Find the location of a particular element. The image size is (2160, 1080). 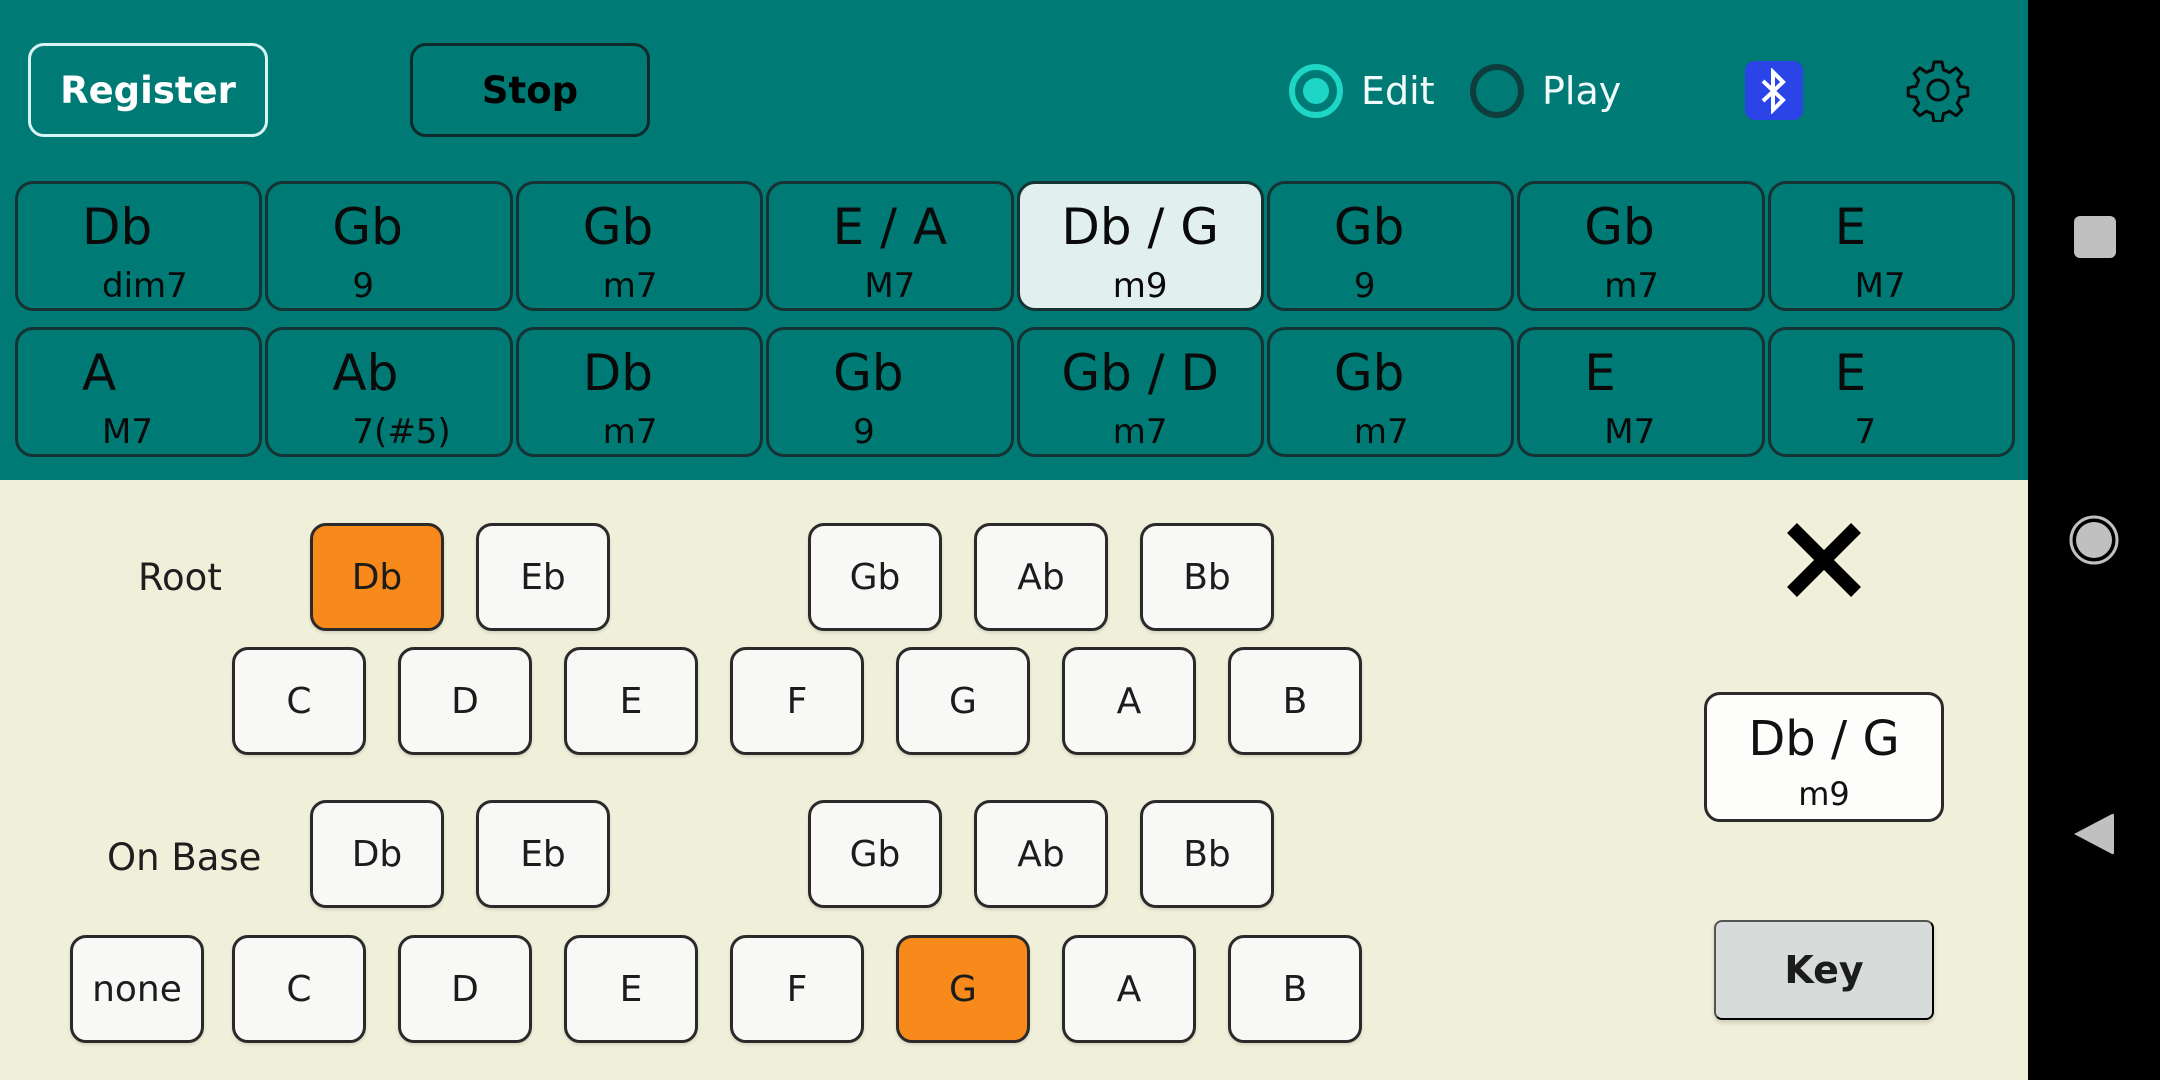

chord-cell: Db dim7 is located at coordinates (139, 246).